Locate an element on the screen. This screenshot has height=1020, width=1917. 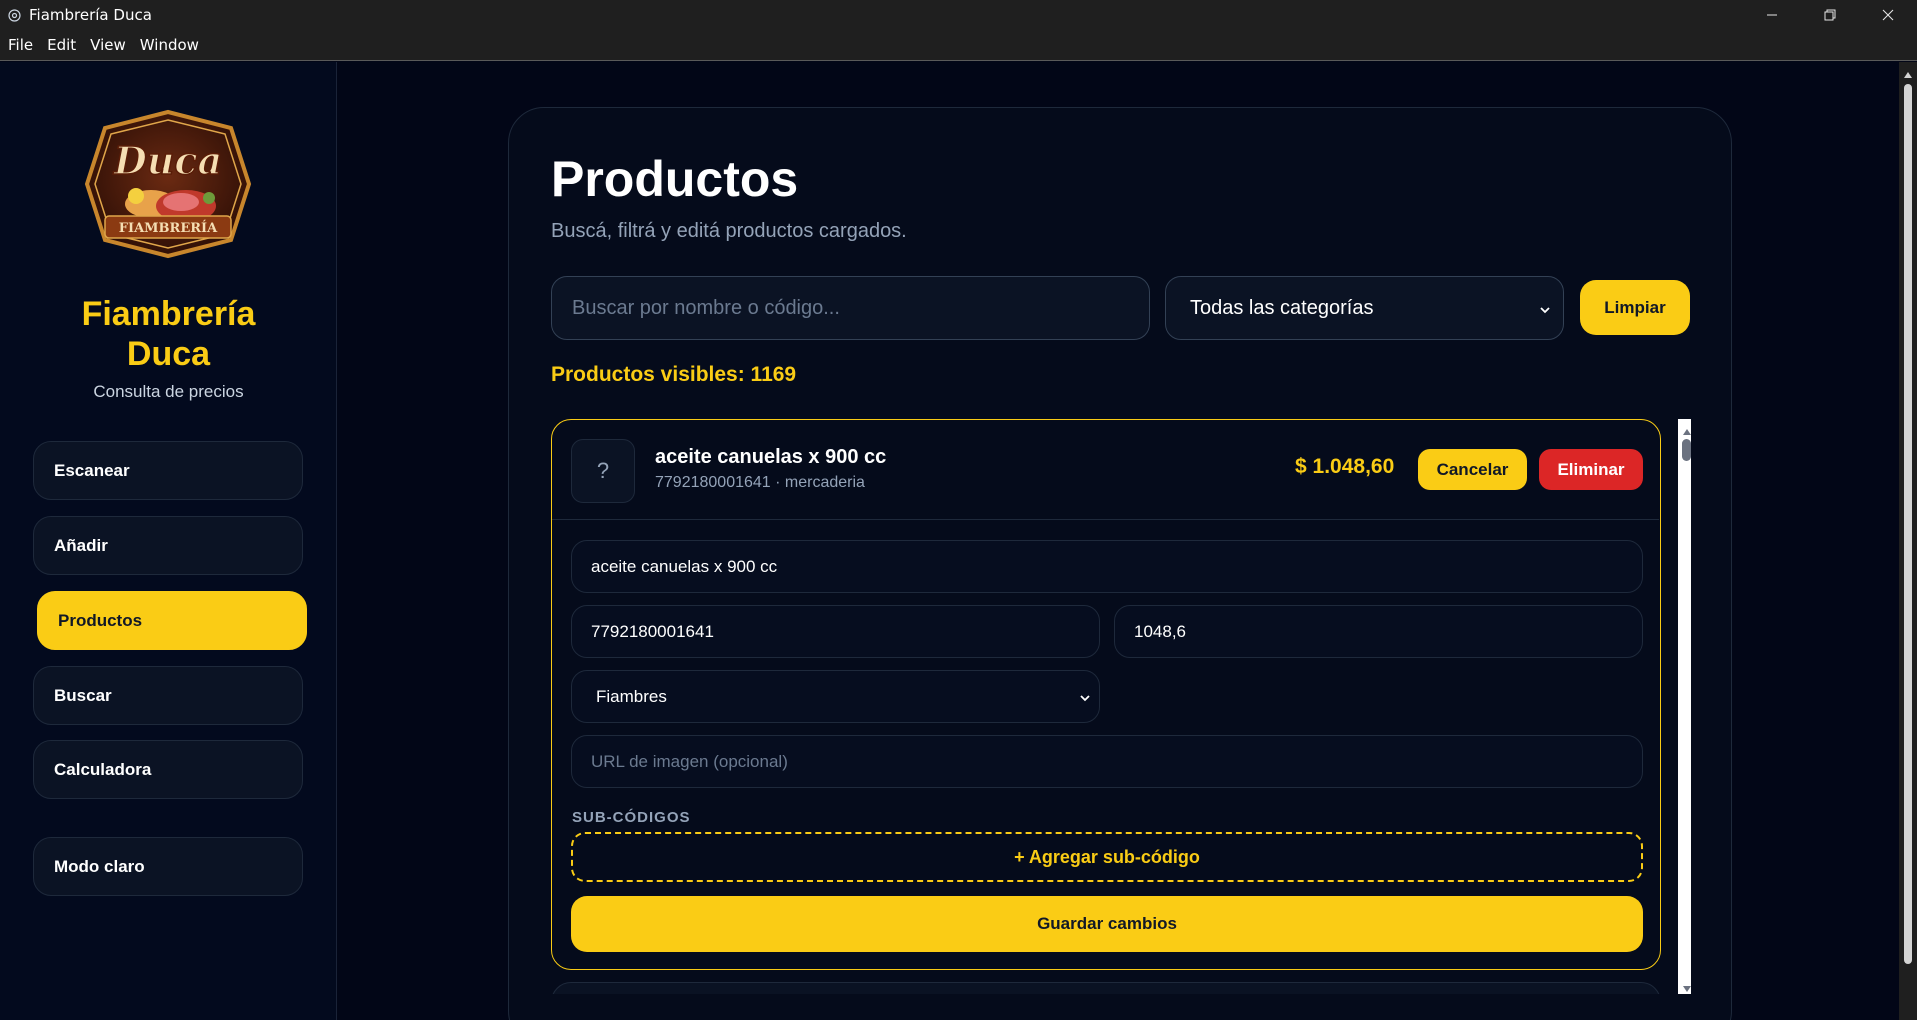
category-select: Todas las categorías is located at coordinates (1364, 308).